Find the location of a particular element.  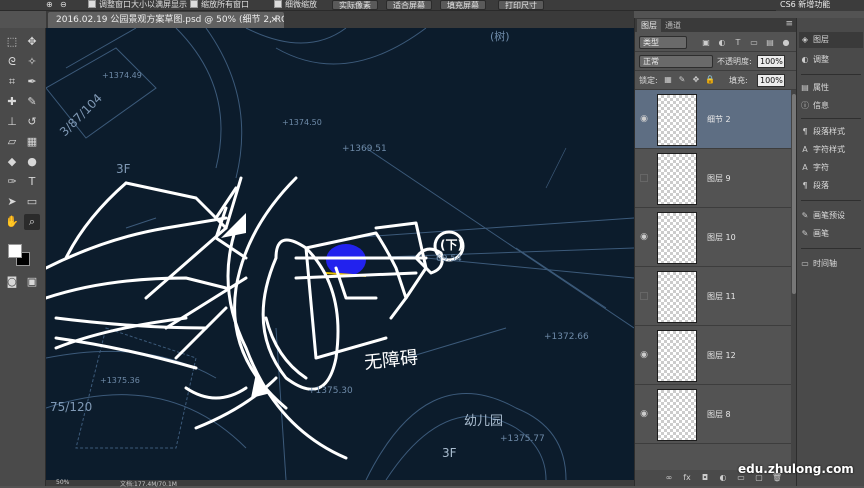

layer-row: ◉ 细节 2 is located at coordinates (713, 119).